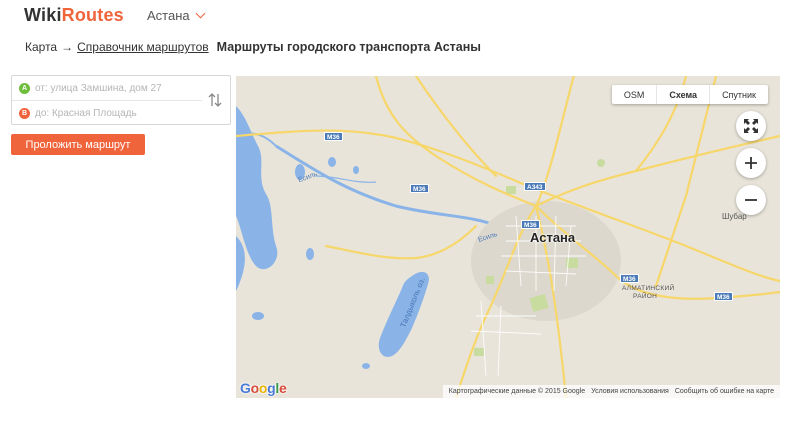 Image resolution: width=800 pixels, height=444 pixels. What do you see at coordinates (41, 47) in the screenshot?
I see `breadcrumb-home-link: Карта` at bounding box center [41, 47].